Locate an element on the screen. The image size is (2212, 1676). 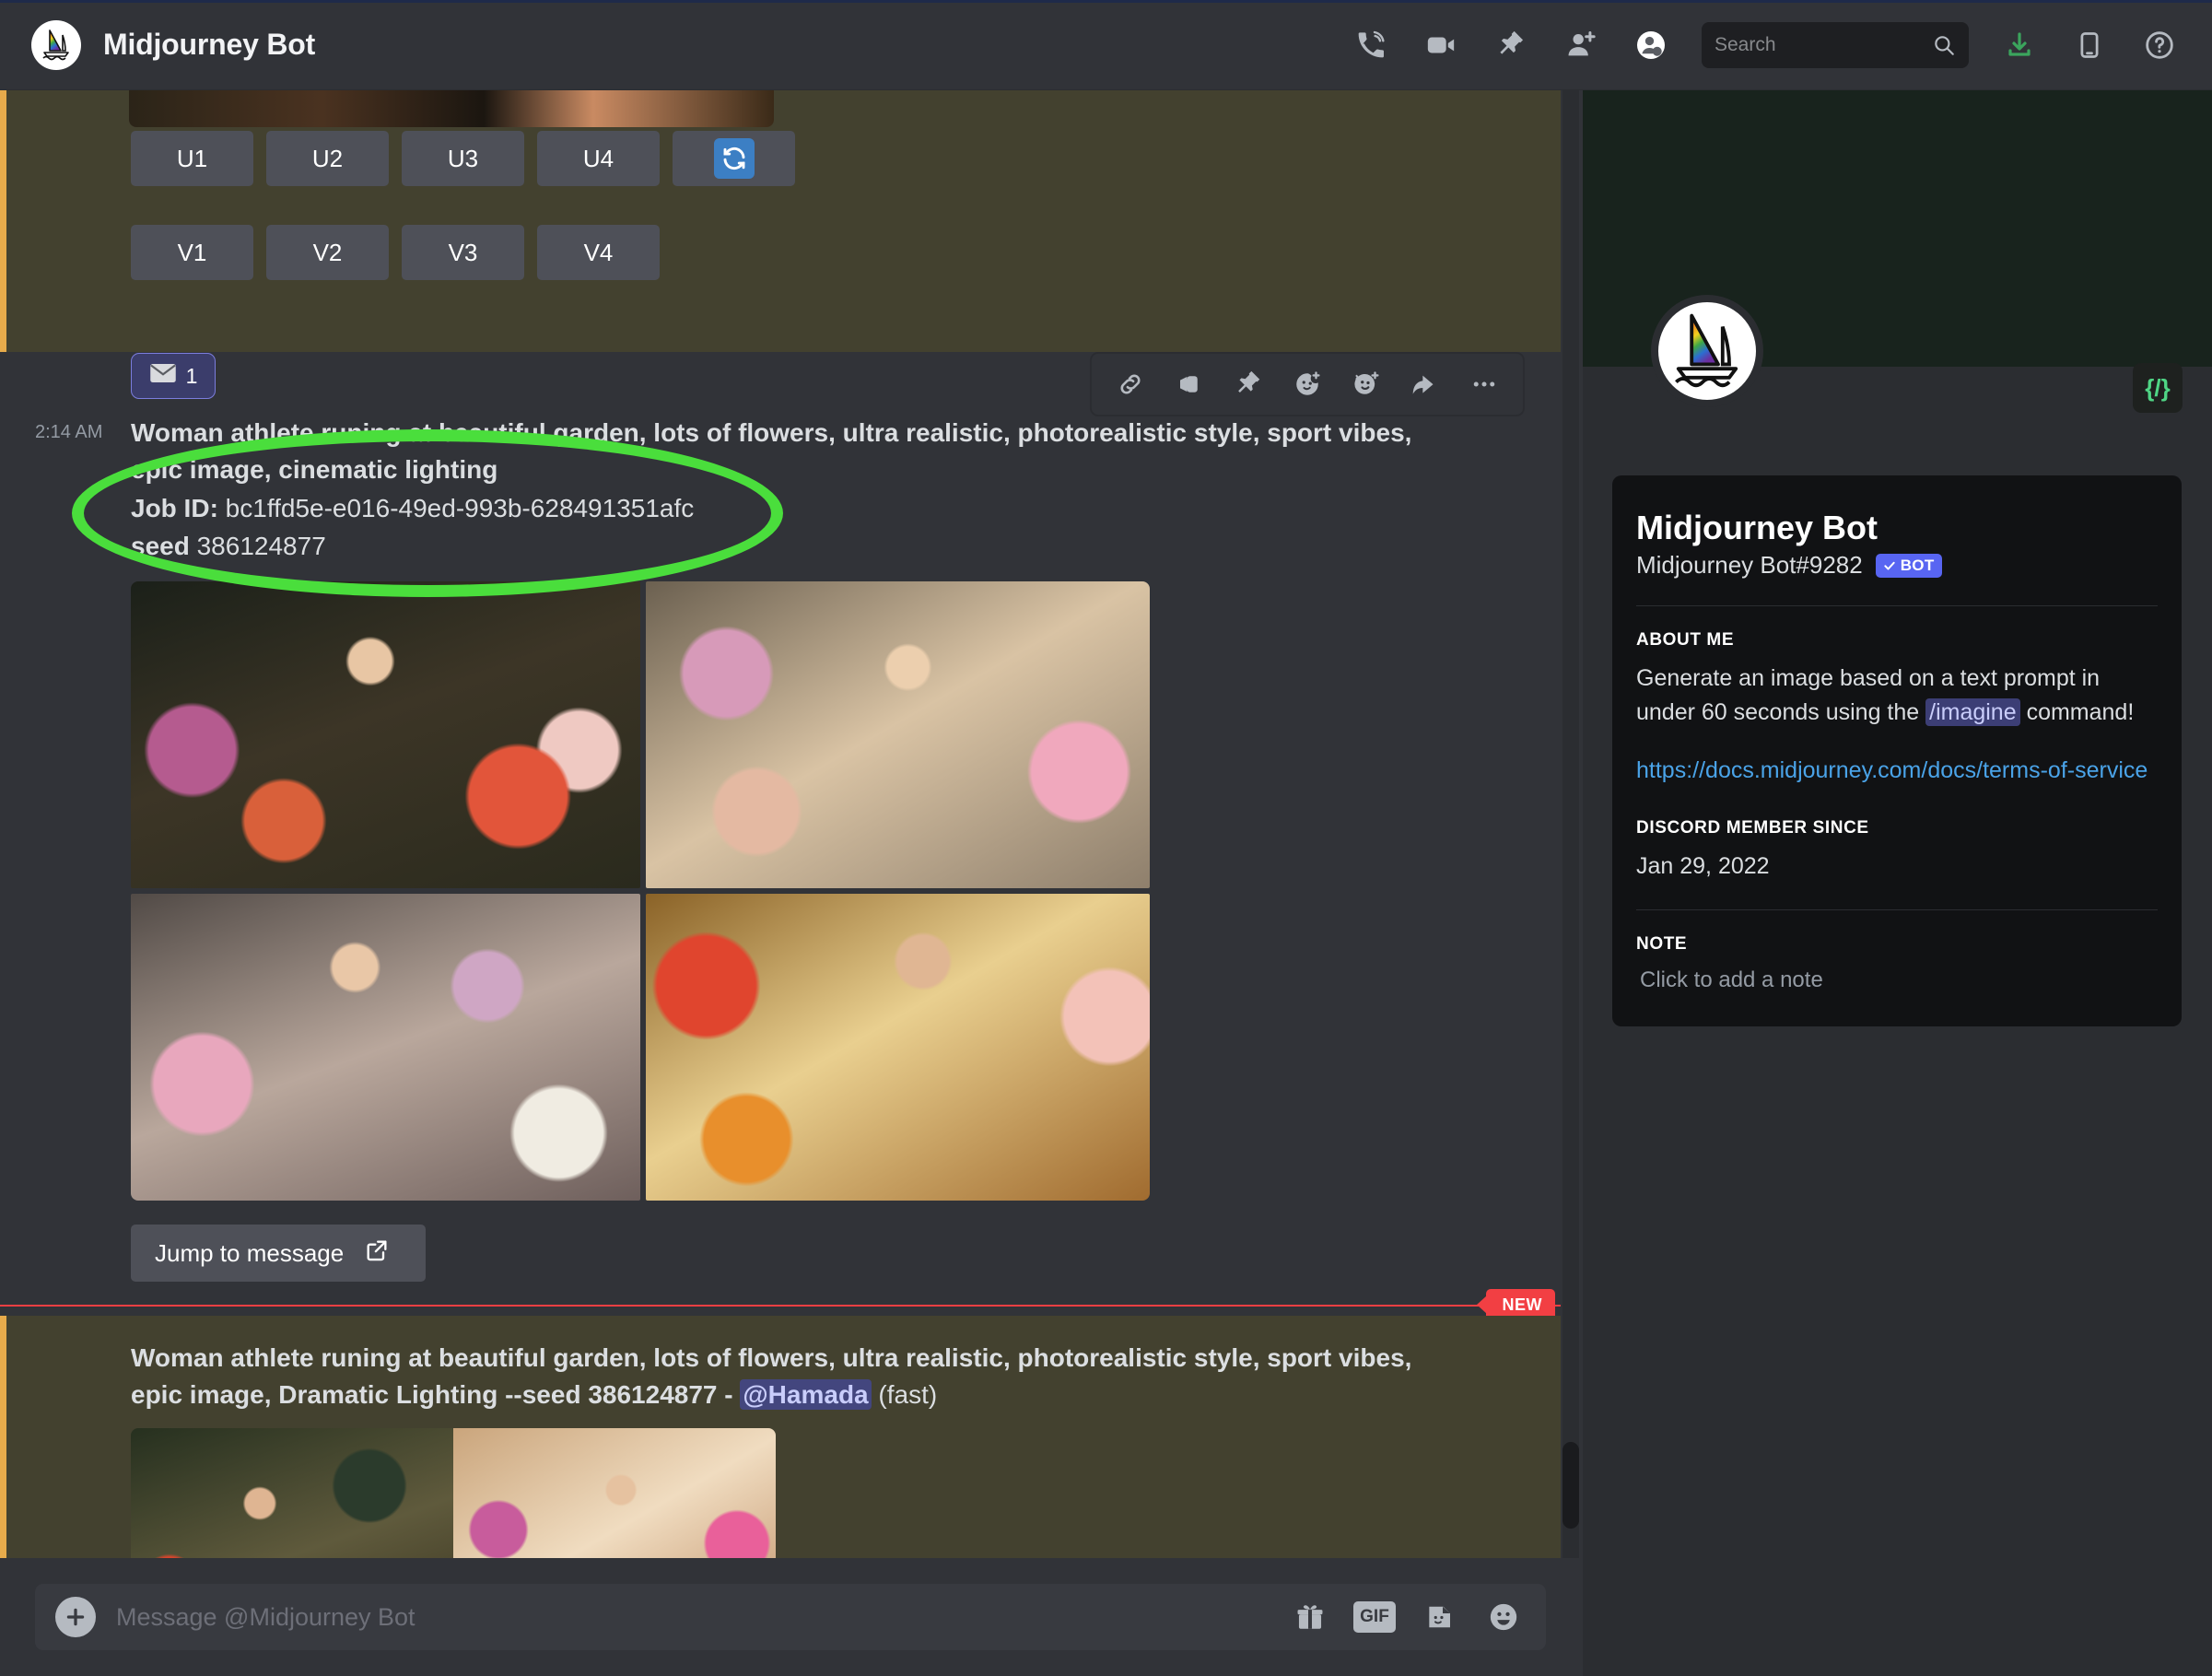
composer-icons: GIF is located at coordinates (1407, 1617).